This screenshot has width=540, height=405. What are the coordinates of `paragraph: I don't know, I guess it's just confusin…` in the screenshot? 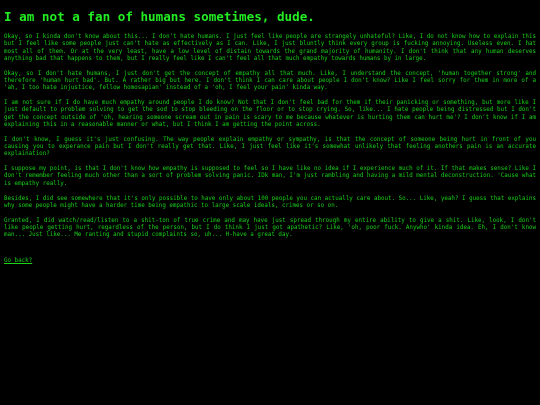 It's located at (270, 147).